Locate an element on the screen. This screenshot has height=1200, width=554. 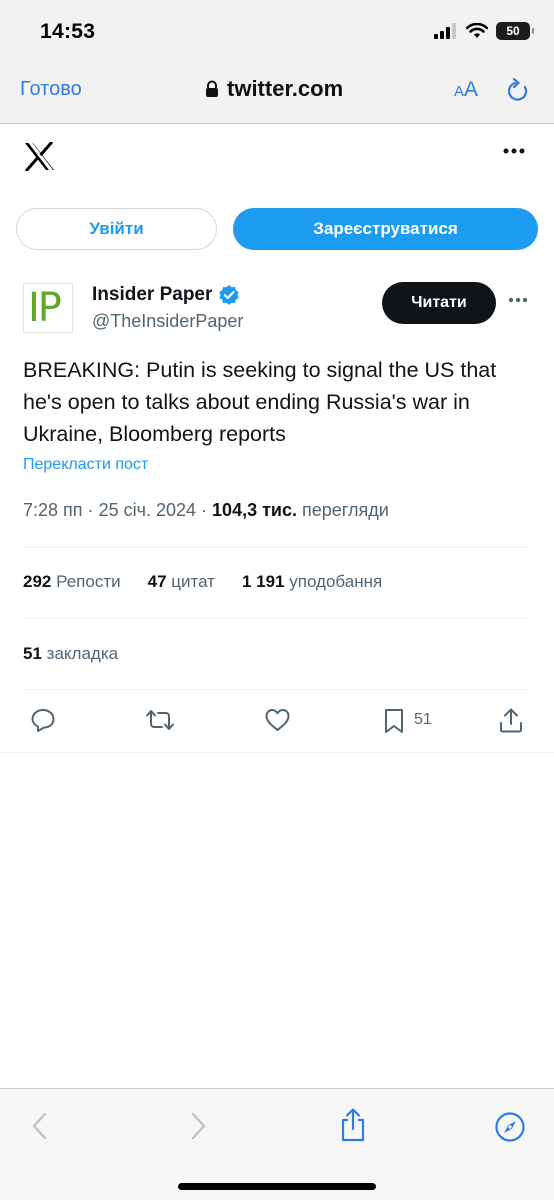
share-icon is located at coordinates (511, 720).